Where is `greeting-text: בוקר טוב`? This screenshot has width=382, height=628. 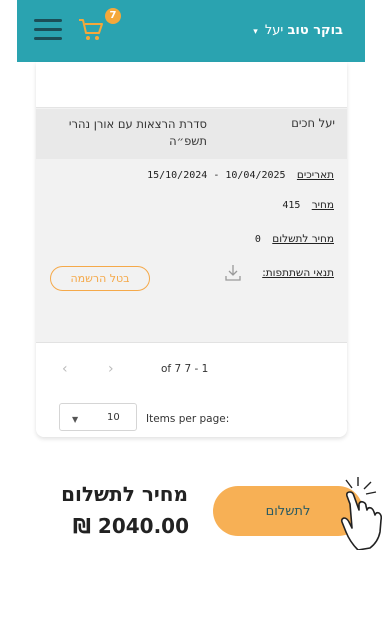 greeting-text: בוקר טוב is located at coordinates (315, 30).